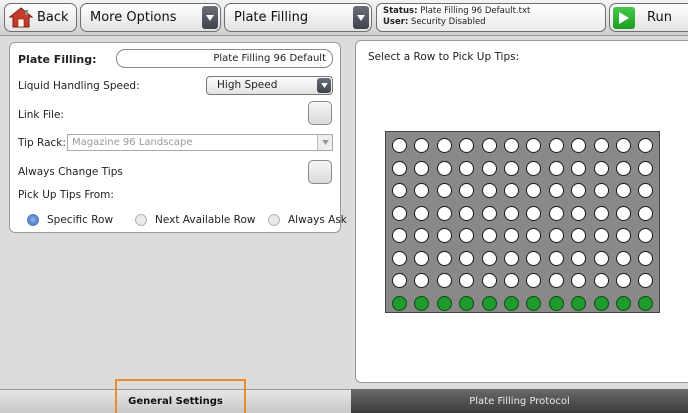 This screenshot has height=413, width=688. What do you see at coordinates (150, 17) in the screenshot?
I see `more-options-dropdown: More Options` at bounding box center [150, 17].